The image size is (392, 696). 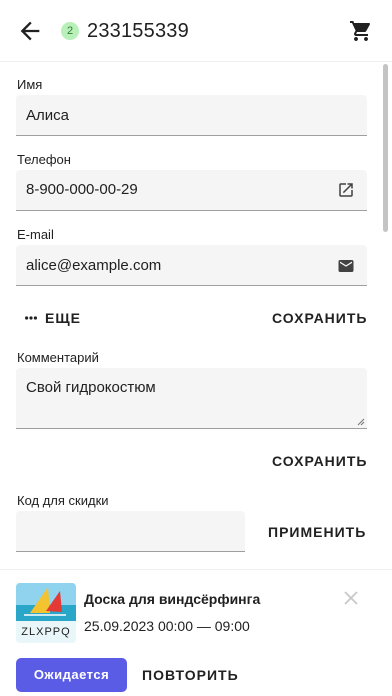 I want to click on divider, so click(x=196, y=569).